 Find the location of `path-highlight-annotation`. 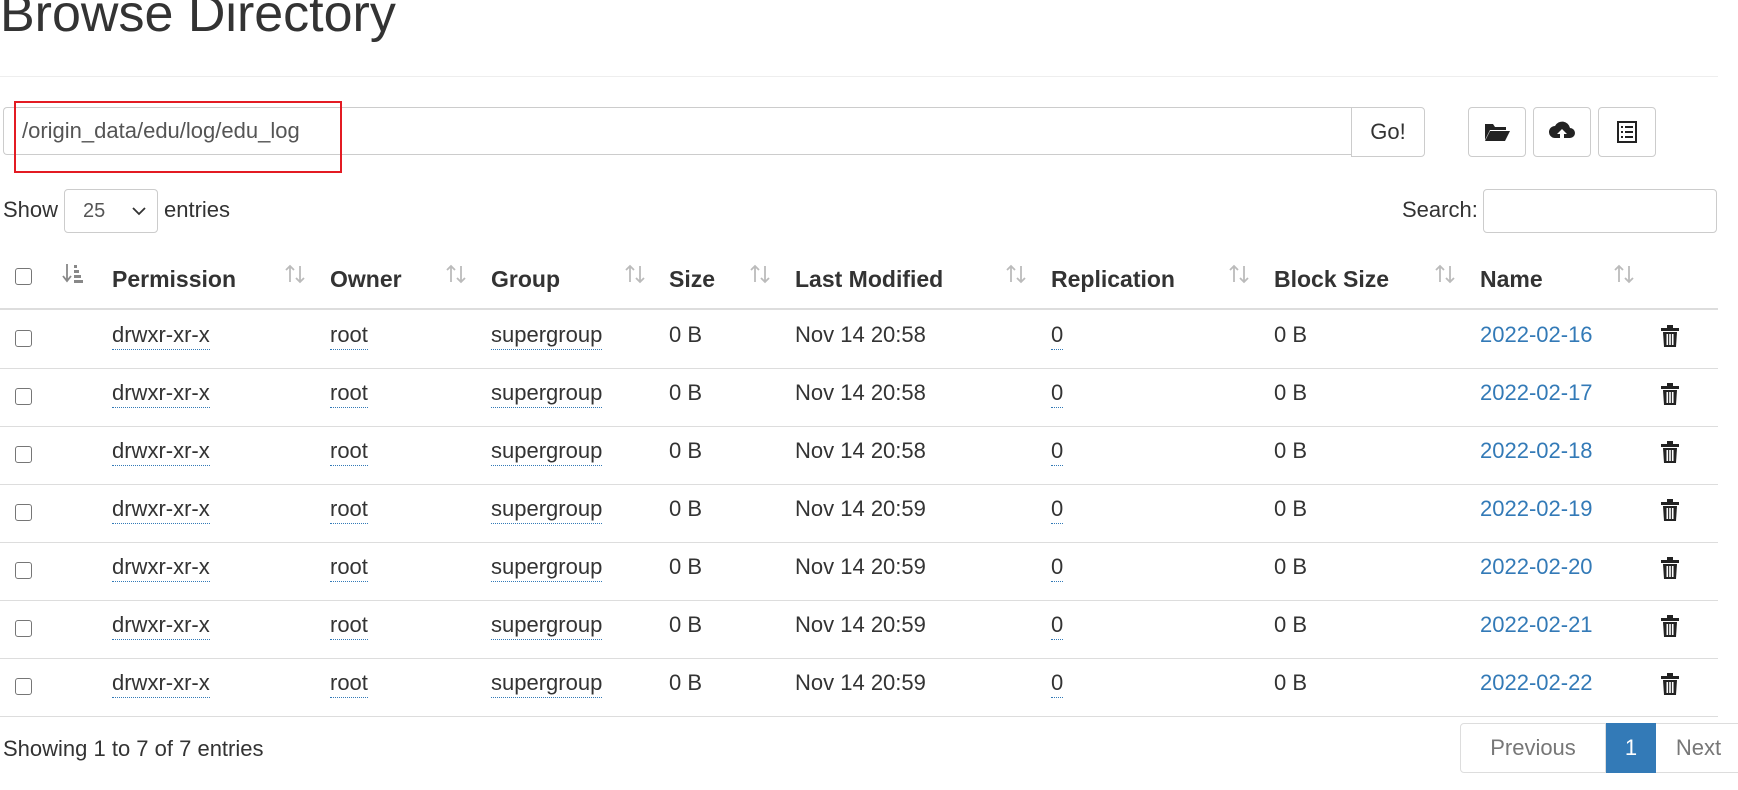

path-highlight-annotation is located at coordinates (178, 137).